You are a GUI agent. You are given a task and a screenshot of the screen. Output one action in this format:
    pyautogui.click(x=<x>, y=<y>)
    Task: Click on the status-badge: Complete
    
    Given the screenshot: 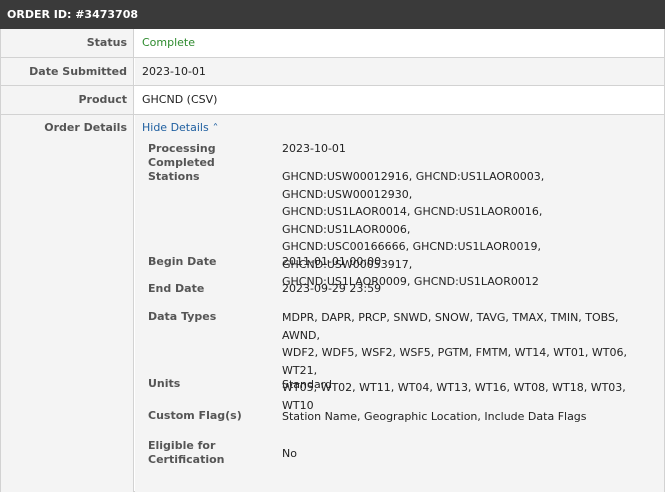 What is the action you would take?
    pyautogui.click(x=169, y=42)
    